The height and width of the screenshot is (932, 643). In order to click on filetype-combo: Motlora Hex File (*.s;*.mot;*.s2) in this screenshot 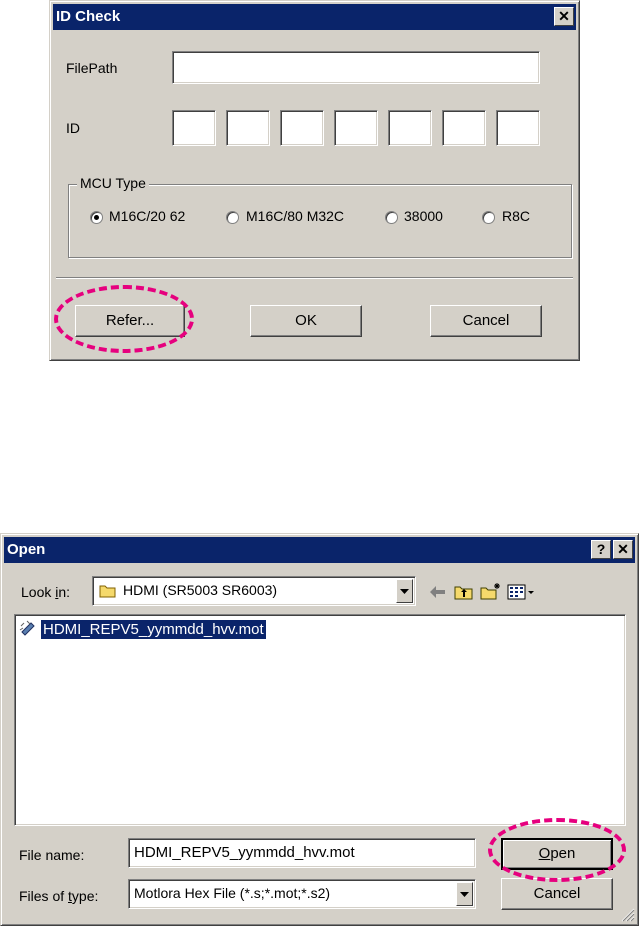, I will do `click(302, 894)`.